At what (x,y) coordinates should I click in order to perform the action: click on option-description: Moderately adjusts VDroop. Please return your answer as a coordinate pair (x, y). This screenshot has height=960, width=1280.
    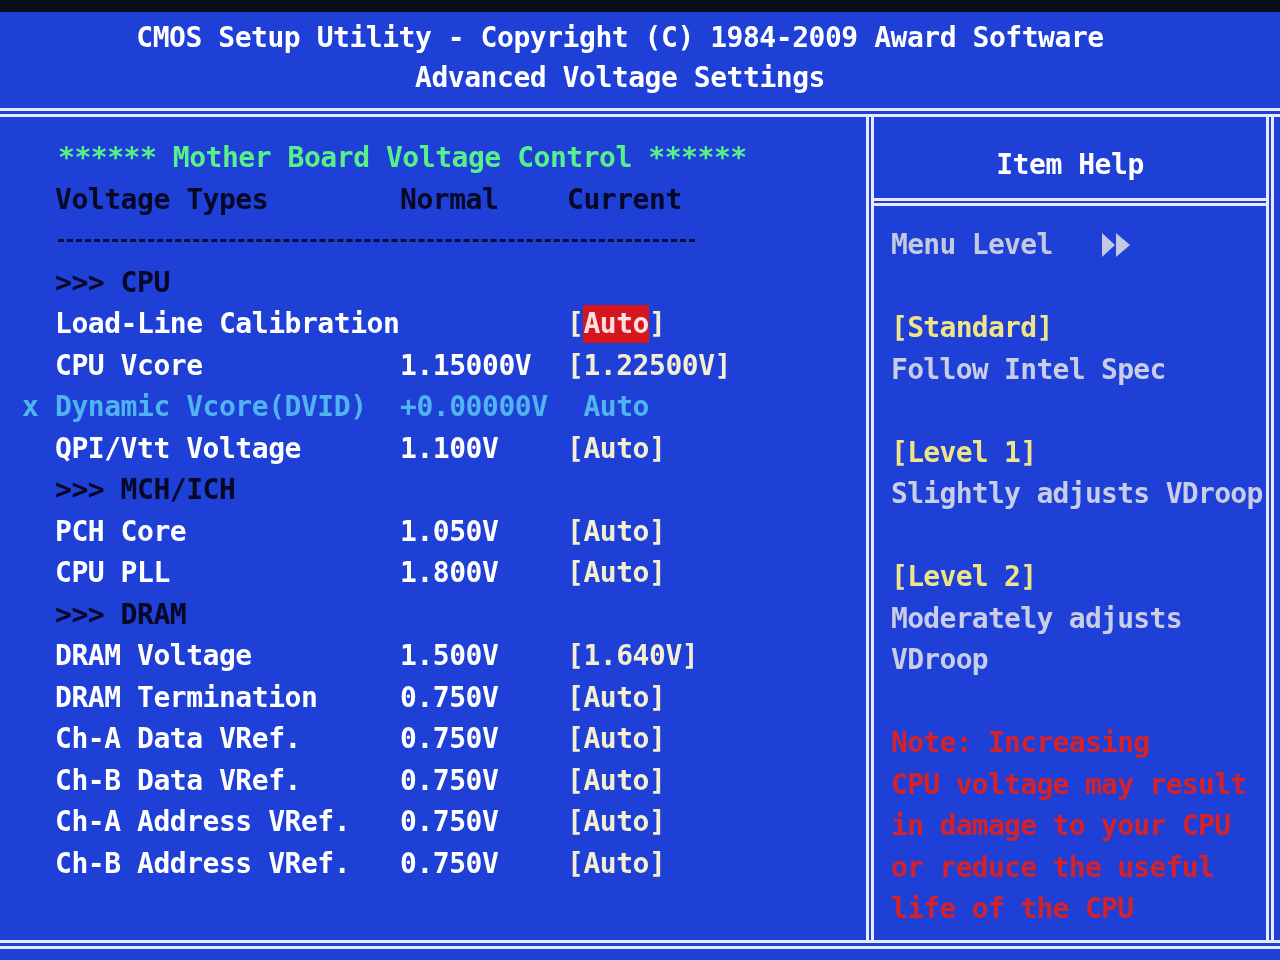
    Looking at the image, I should click on (1036, 639).